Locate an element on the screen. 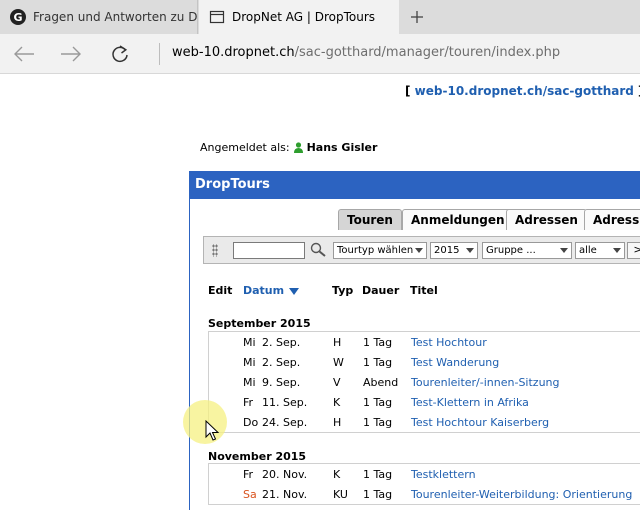  mouse-cursor-icon is located at coordinates (212, 430).